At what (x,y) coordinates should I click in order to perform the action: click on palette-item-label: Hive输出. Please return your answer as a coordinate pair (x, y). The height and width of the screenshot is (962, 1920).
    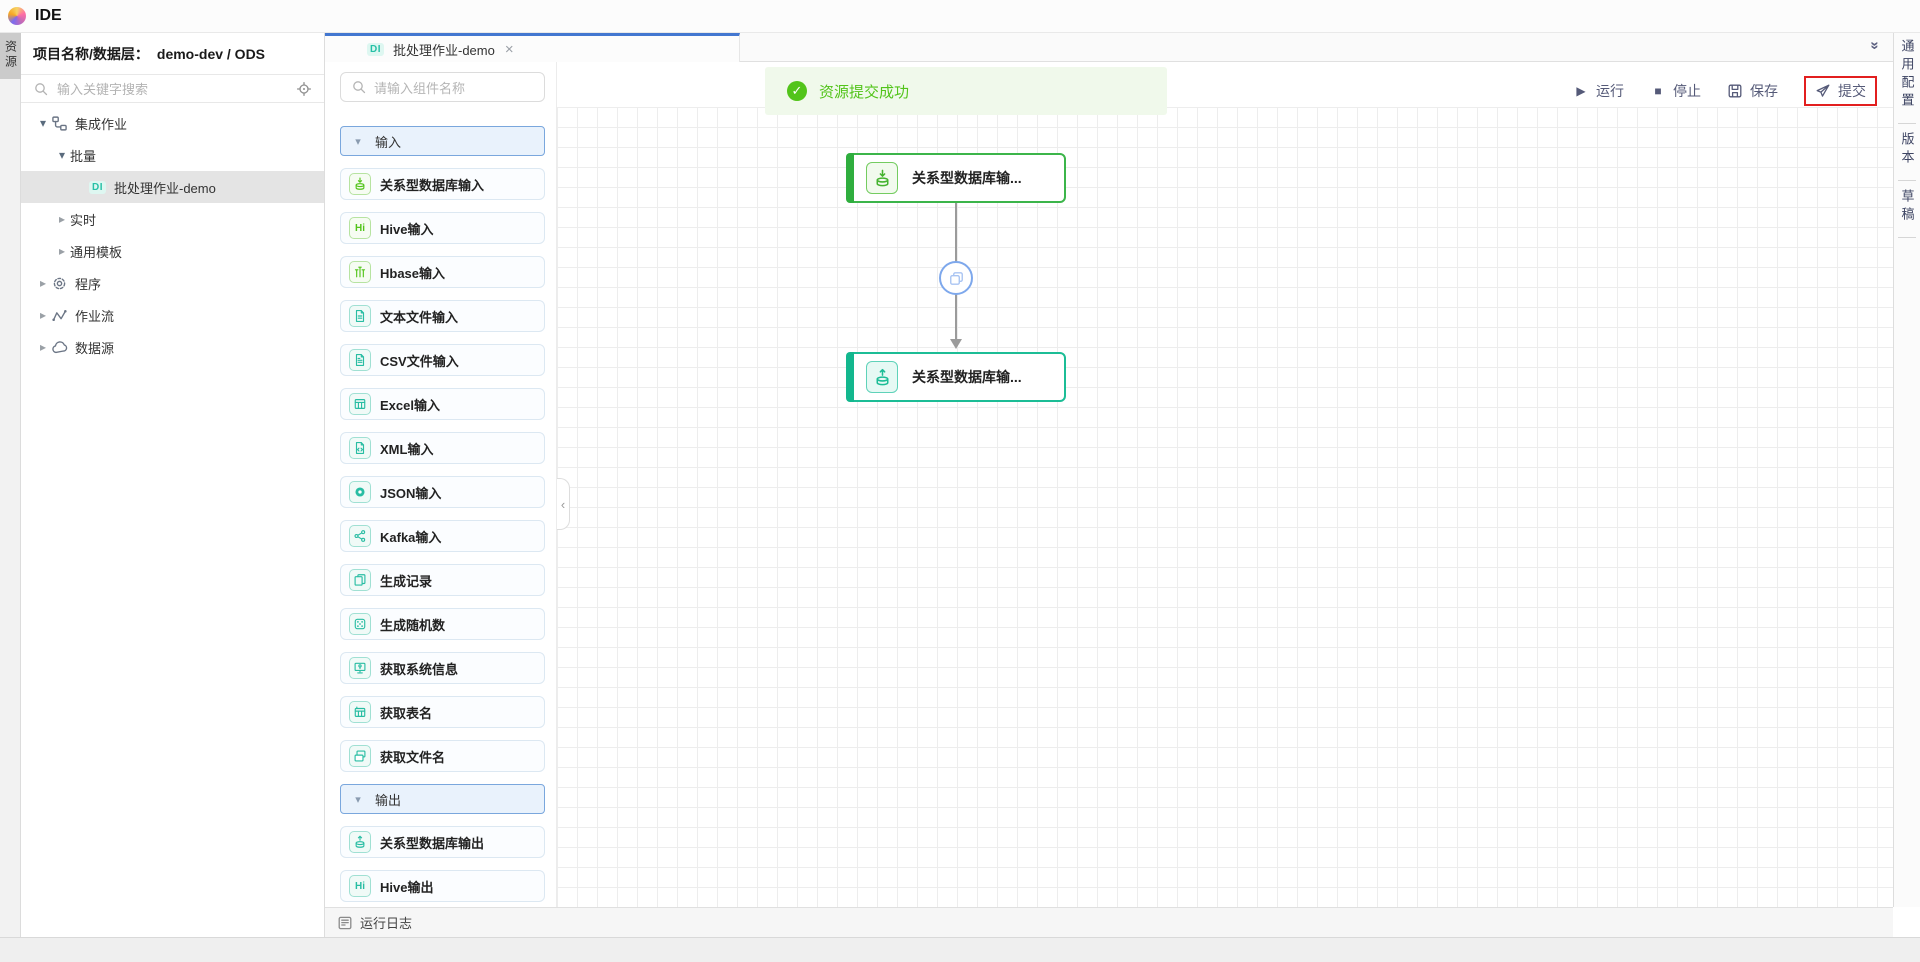
    Looking at the image, I should click on (407, 887).